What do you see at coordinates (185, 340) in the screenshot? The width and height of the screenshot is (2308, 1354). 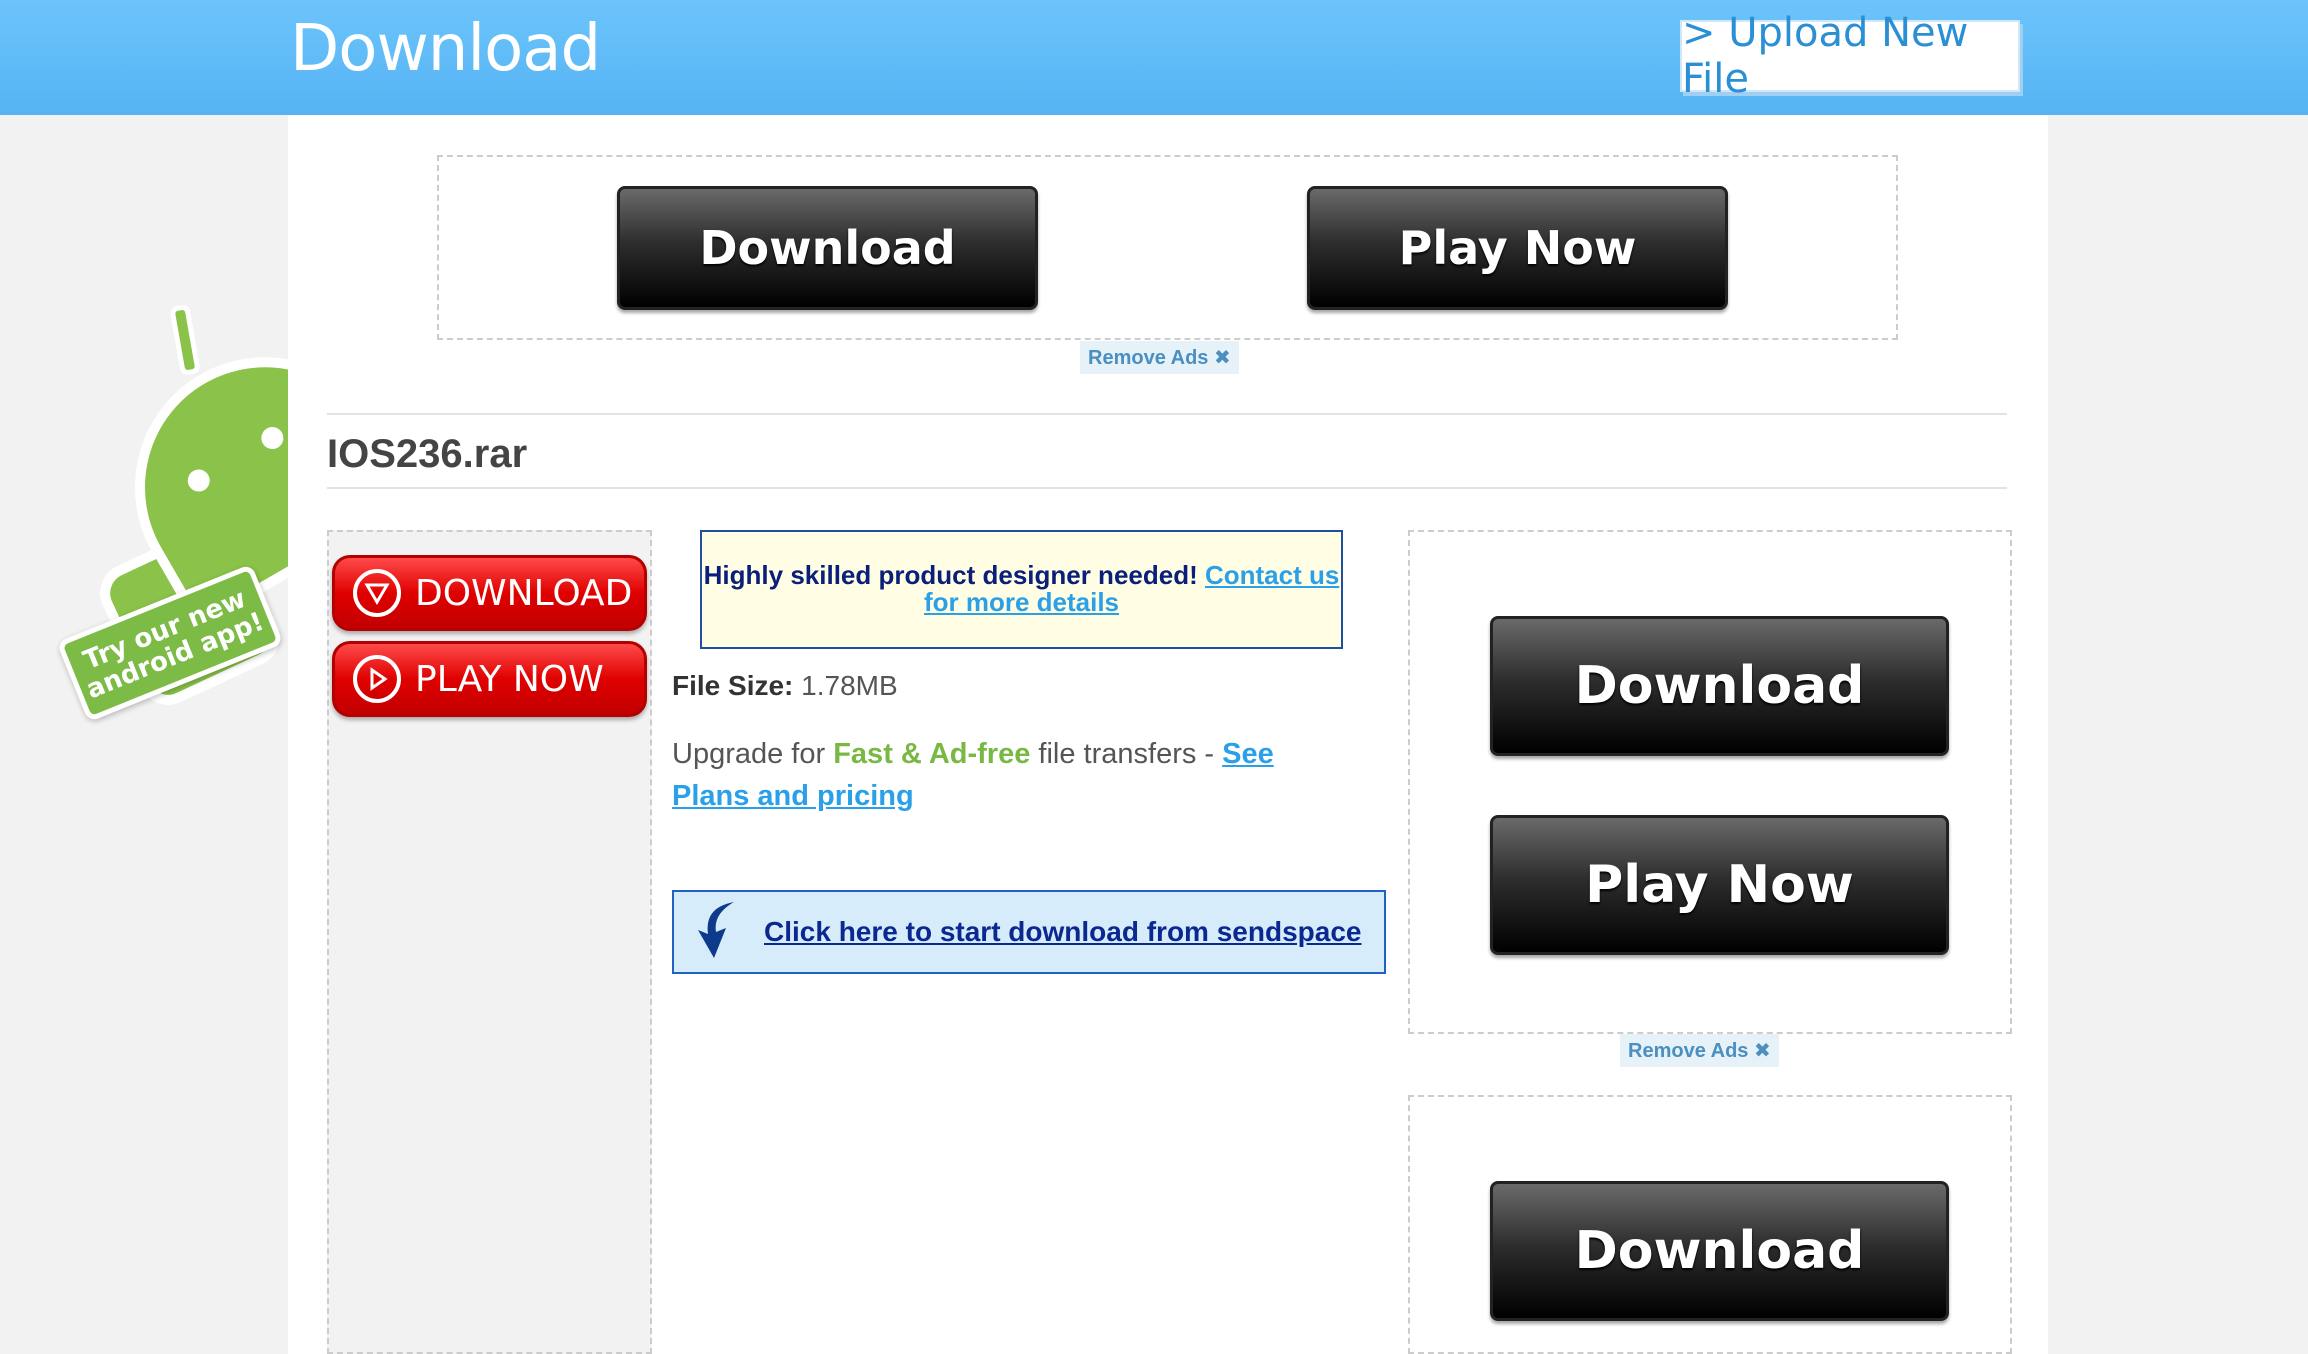 I see `android-antenna-icon` at bounding box center [185, 340].